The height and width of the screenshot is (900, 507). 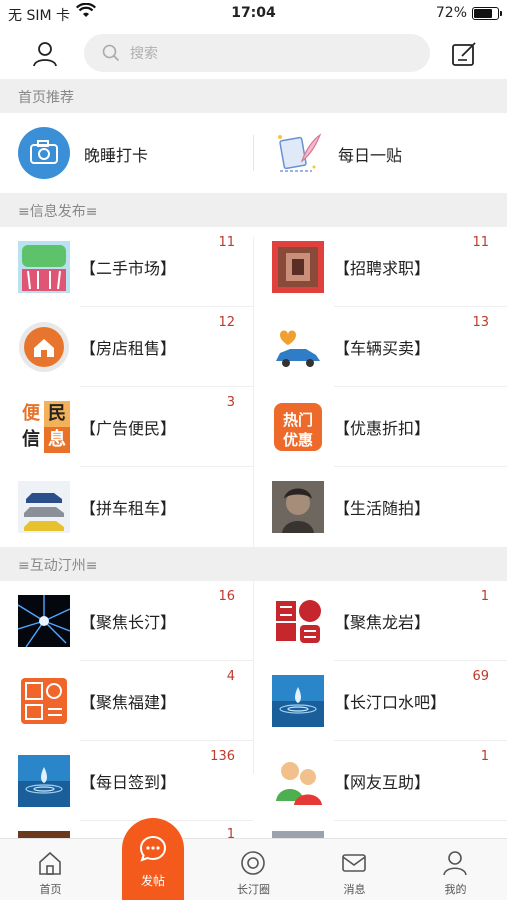 I want to click on item-count: 69, so click(x=480, y=676).